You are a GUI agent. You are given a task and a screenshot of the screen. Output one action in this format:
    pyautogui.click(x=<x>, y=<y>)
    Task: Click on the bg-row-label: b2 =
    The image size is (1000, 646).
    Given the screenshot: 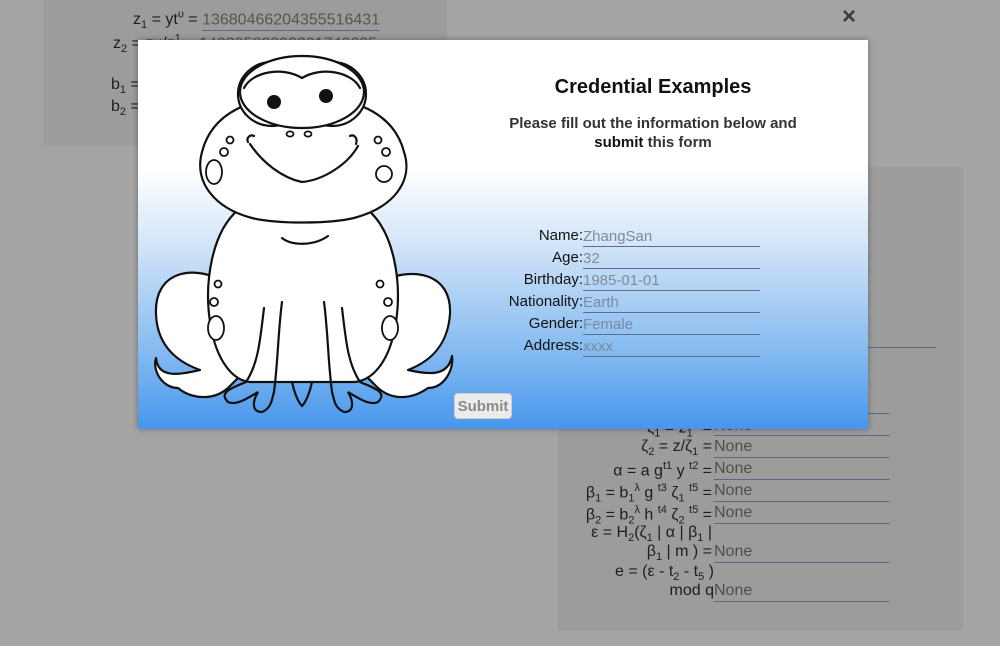 What is the action you would take?
    pyautogui.click(x=125, y=108)
    